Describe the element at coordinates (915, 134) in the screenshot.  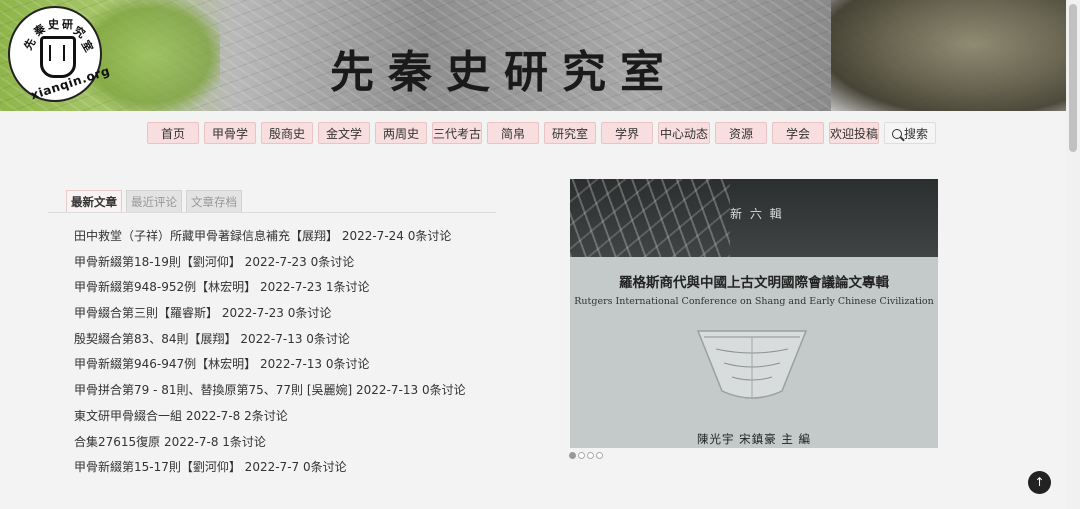
I see `search-label: 搜索` at that location.